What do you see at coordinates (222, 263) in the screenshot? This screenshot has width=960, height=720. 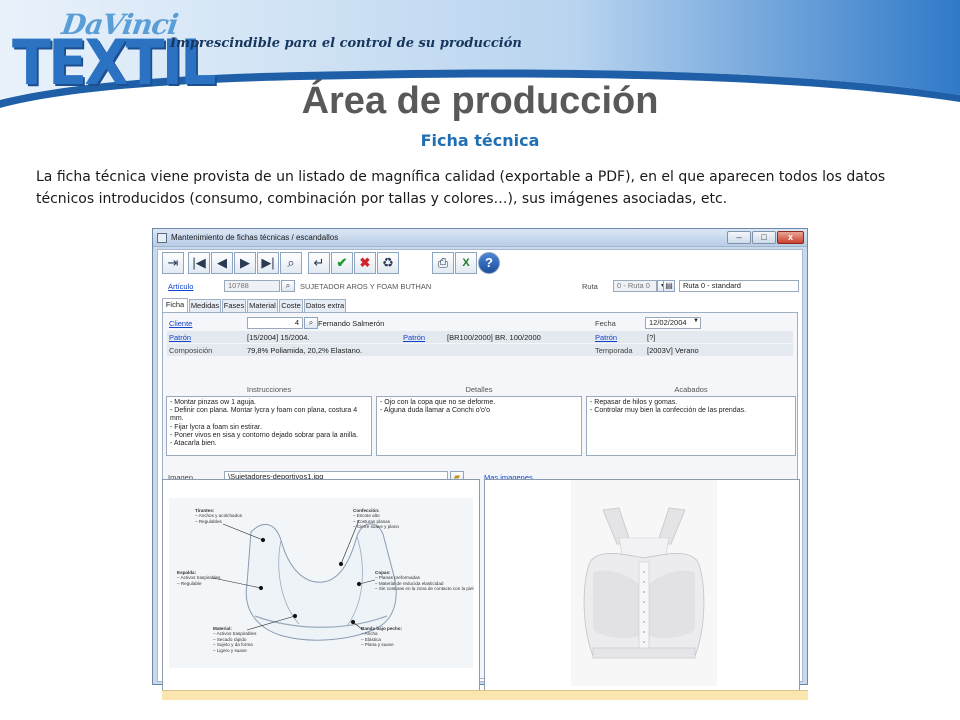 I see `previous-record-icon: ◀` at bounding box center [222, 263].